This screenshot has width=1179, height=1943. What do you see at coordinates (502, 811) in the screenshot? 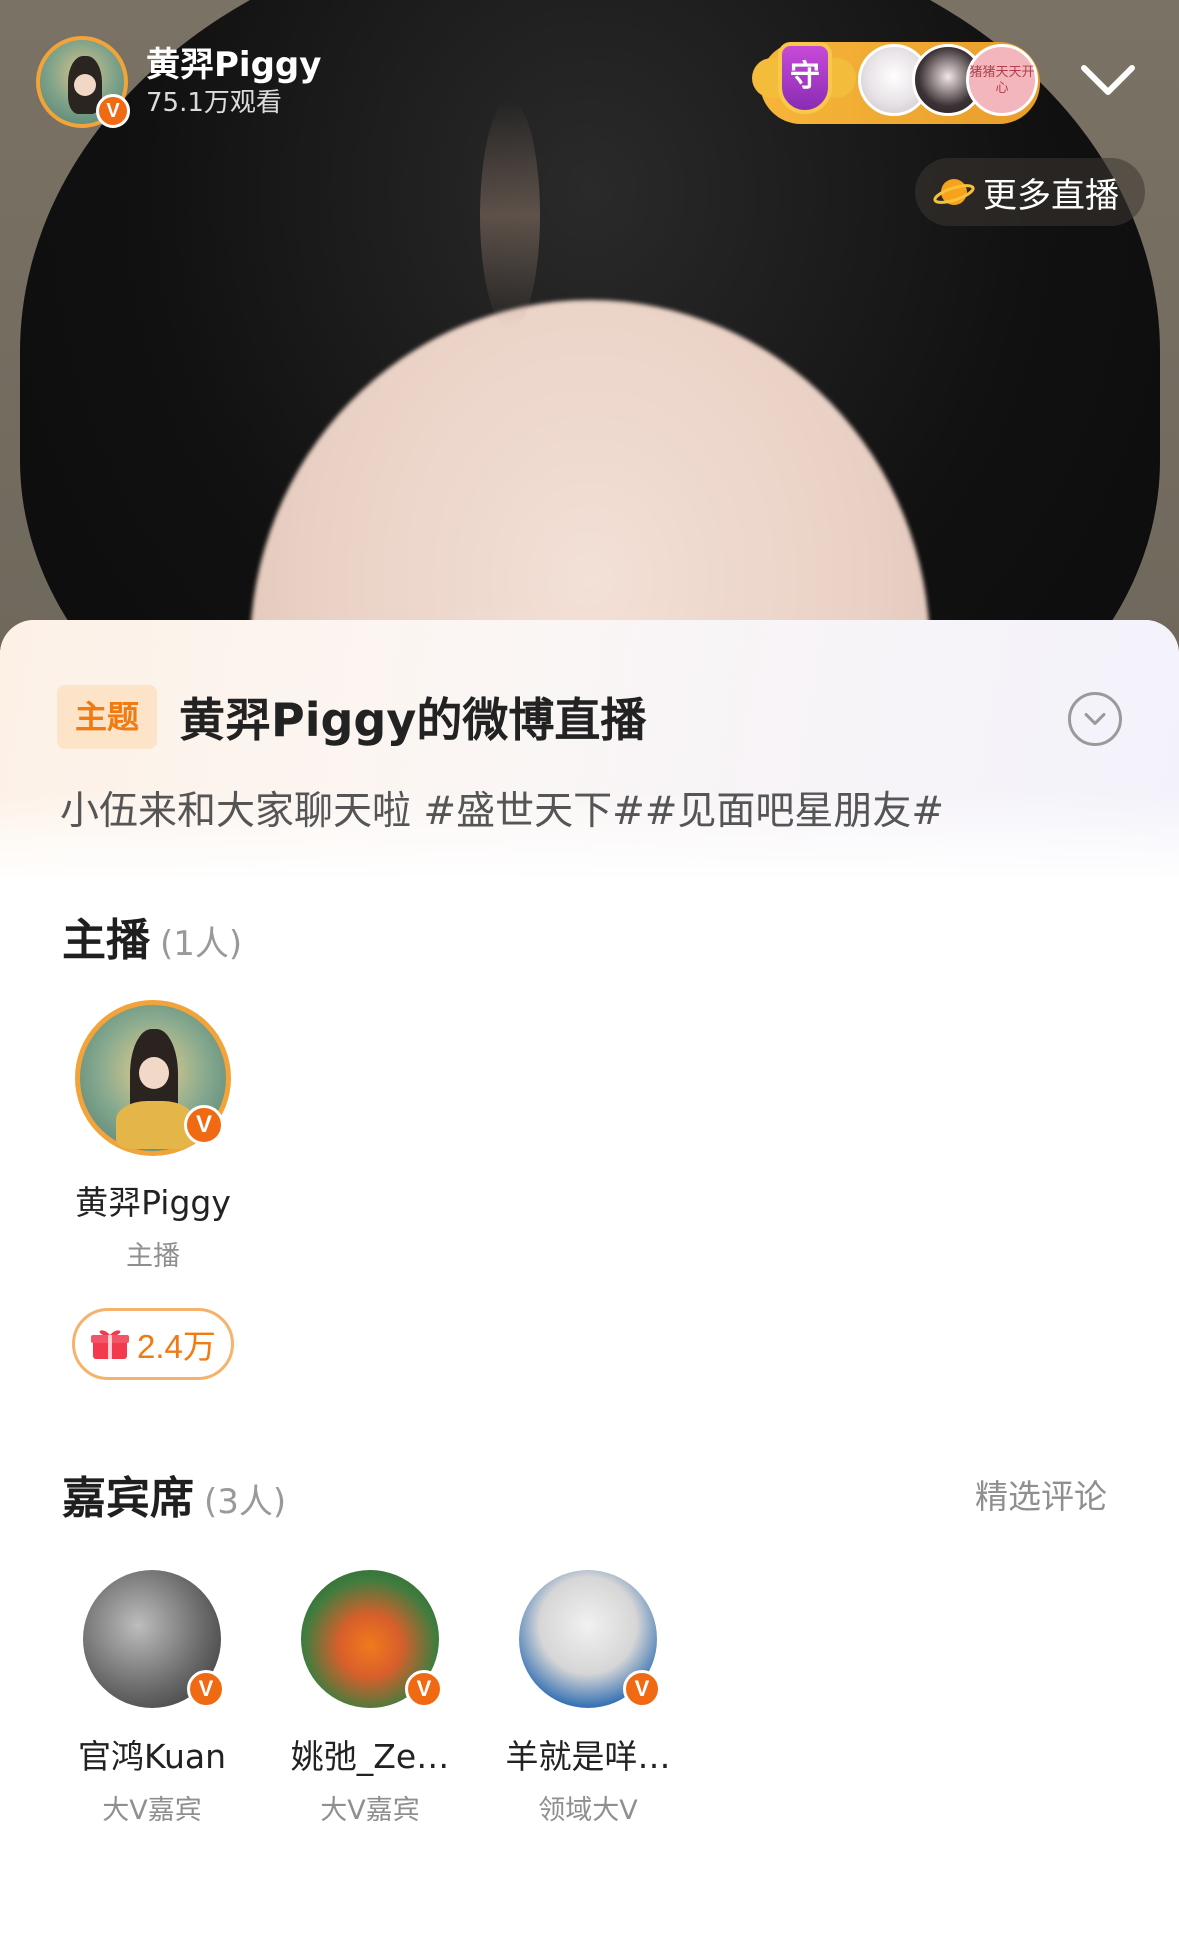
I see `topic-description: 小伍来和大家聊天啦 #盛世天下##见面吧星朋友#` at bounding box center [502, 811].